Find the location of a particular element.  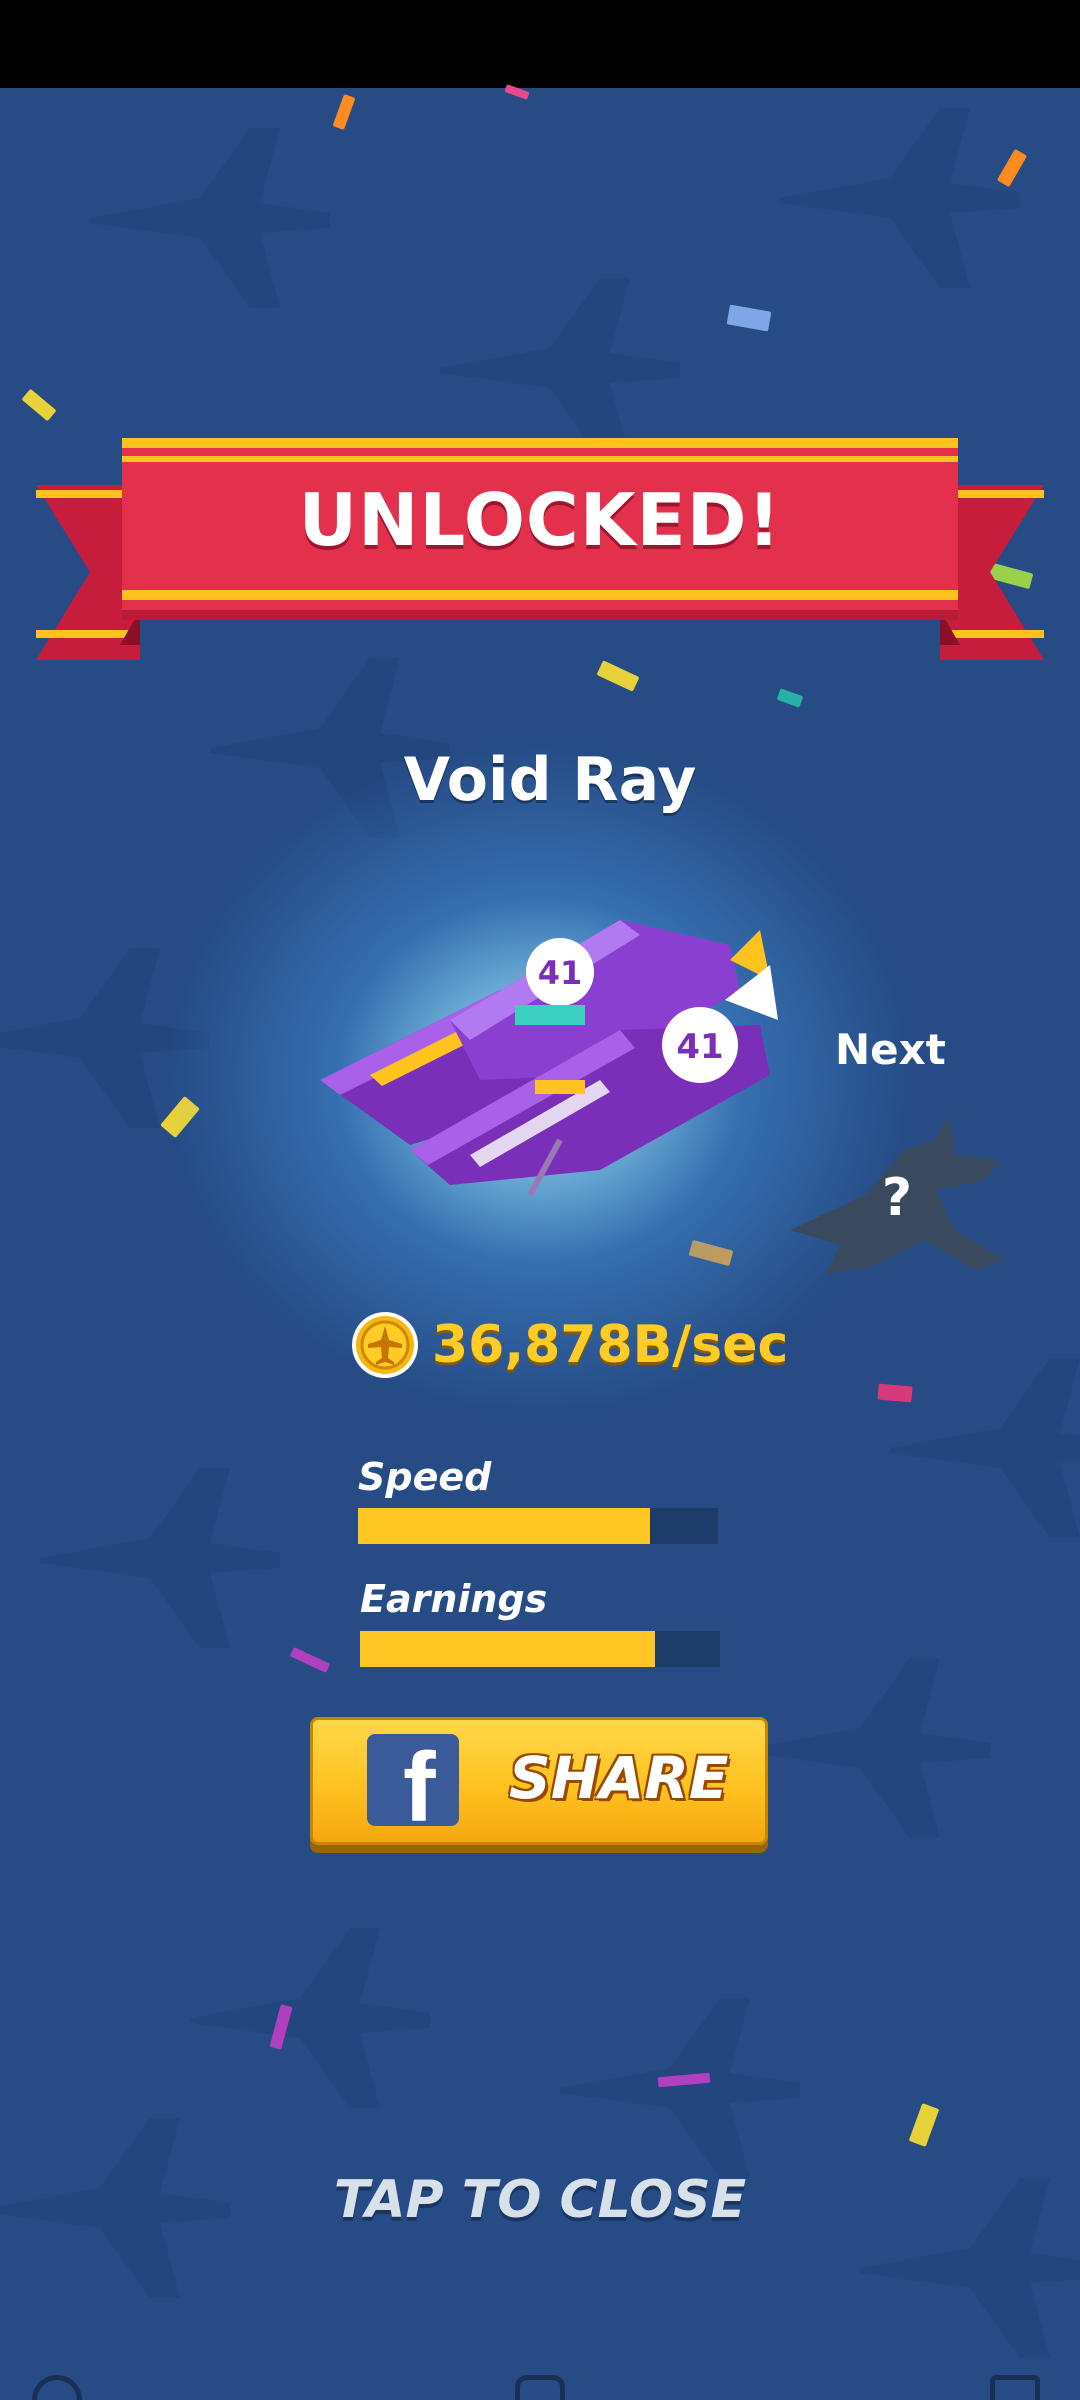

plane-name: Void Ray is located at coordinates (550, 780).